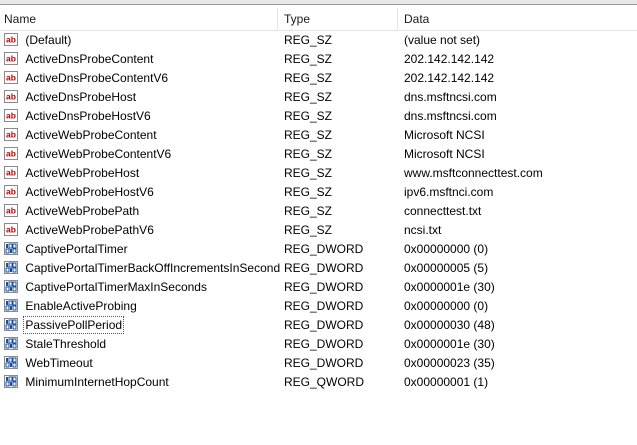  What do you see at coordinates (59, 363) in the screenshot?
I see `value-name: WebTimeout` at bounding box center [59, 363].